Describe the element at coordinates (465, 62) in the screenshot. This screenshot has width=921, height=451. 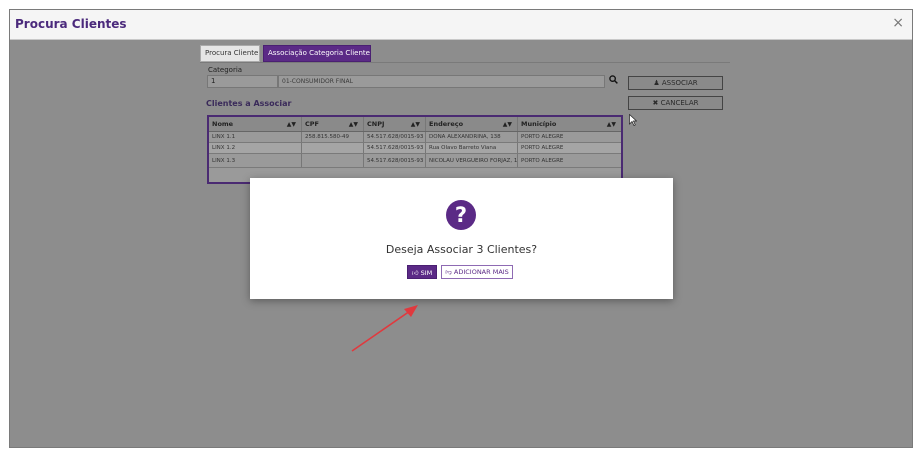
I see `tab-divider` at that location.